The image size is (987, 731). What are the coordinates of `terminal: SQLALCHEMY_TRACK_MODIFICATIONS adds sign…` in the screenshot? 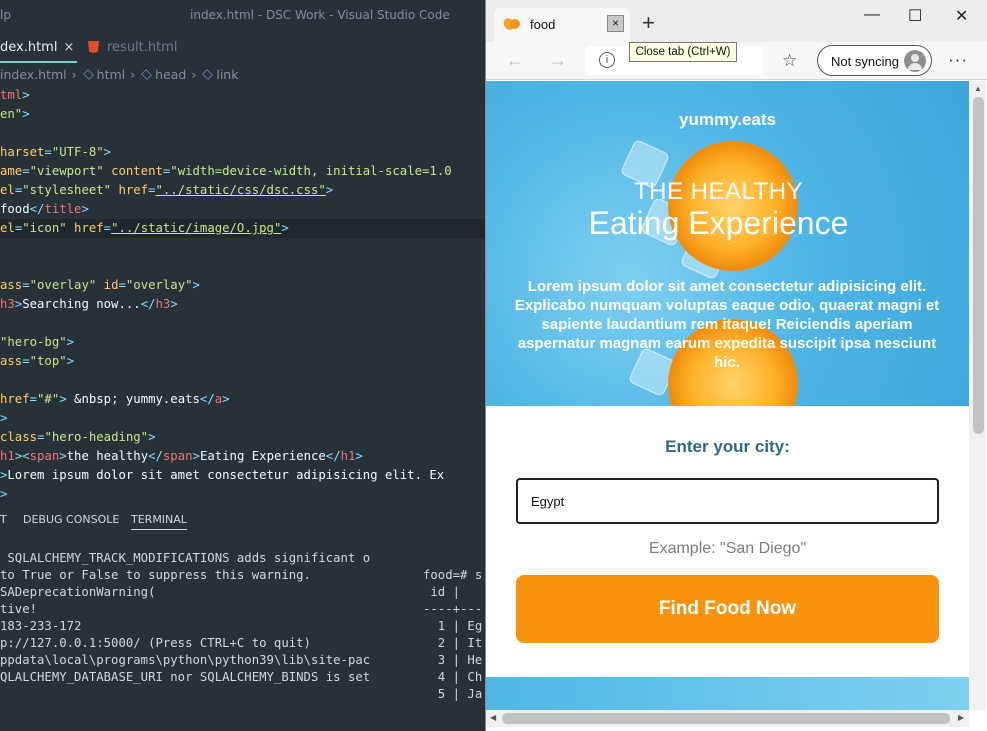 It's located at (245, 637).